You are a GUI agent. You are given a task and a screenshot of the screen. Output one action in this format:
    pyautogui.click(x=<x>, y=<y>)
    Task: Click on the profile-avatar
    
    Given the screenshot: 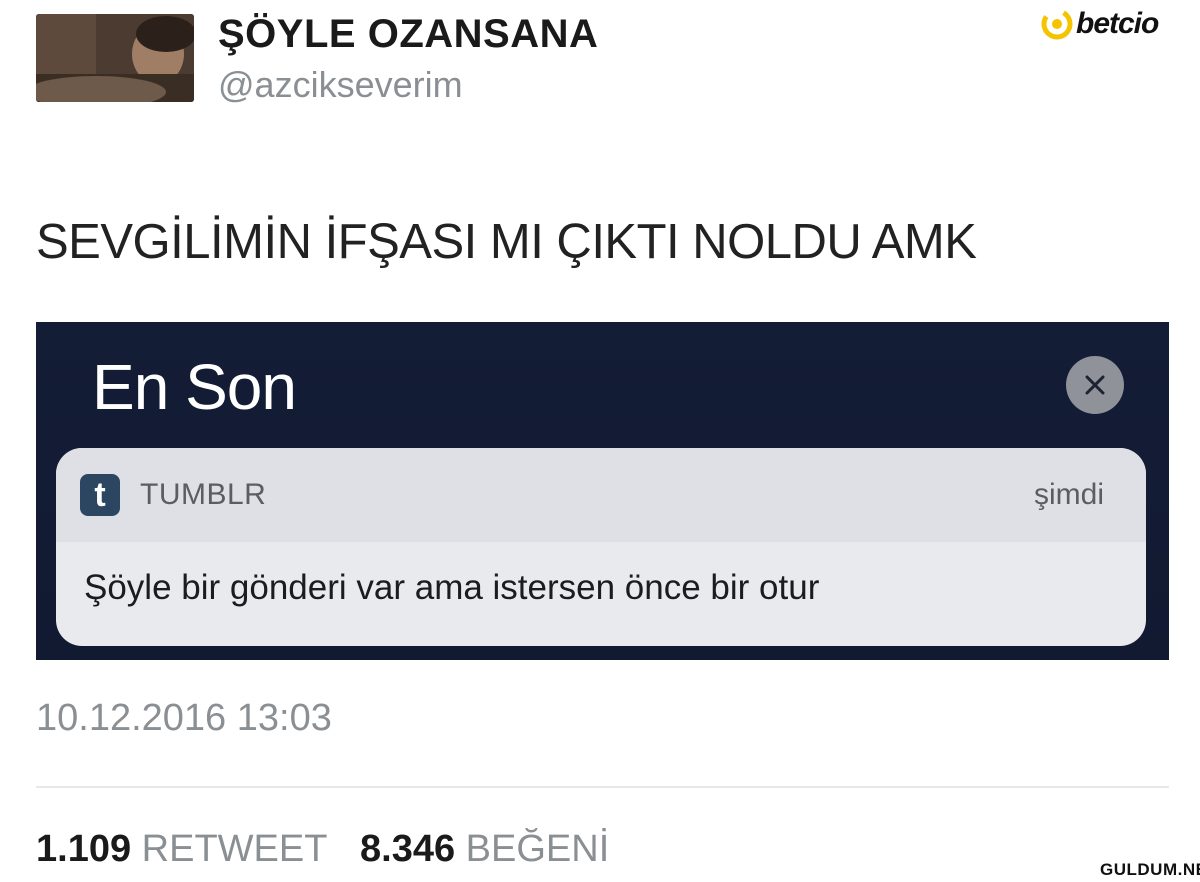 What is the action you would take?
    pyautogui.click(x=115, y=58)
    